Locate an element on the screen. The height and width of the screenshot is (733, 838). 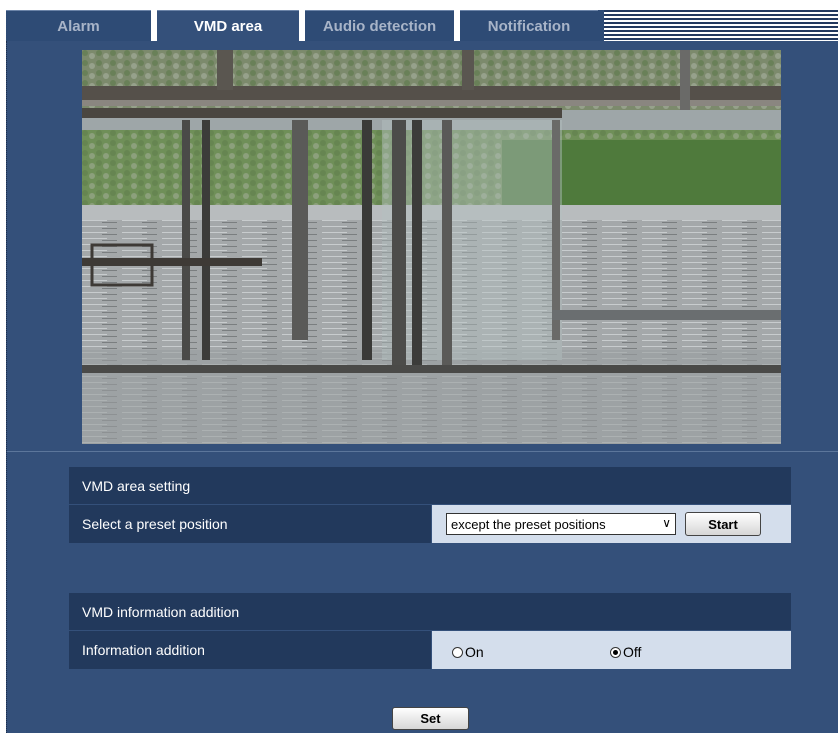
information-addition-label: Information addition is located at coordinates (250, 650).